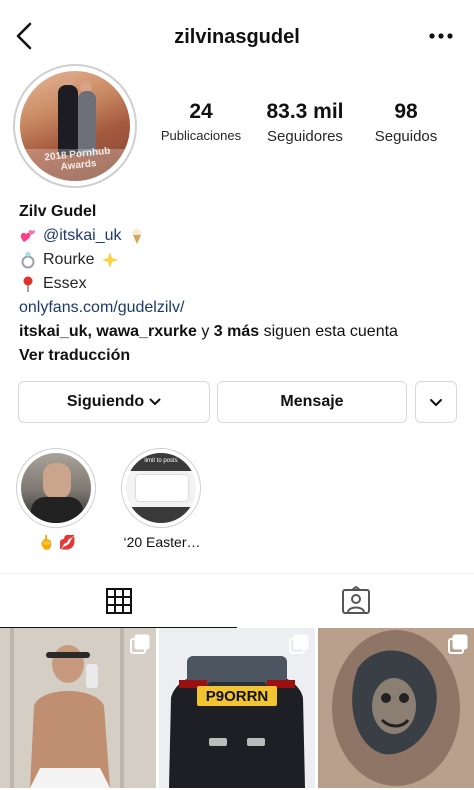 Image resolution: width=474 pixels, height=790 pixels. I want to click on tab-tagged, so click(355, 601).